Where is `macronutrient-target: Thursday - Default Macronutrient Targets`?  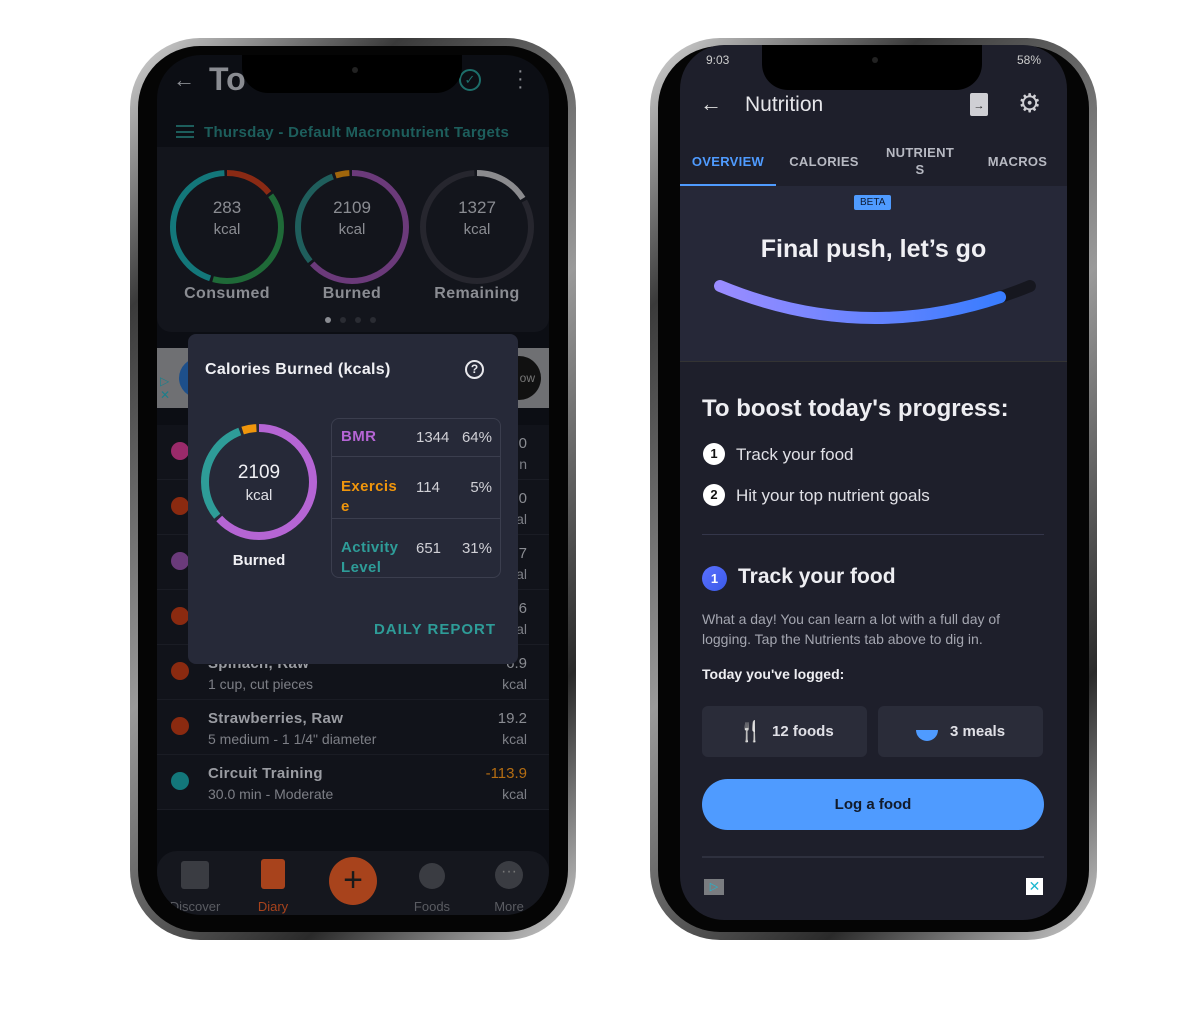
macronutrient-target: Thursday - Default Macronutrient Targets is located at coordinates (356, 132).